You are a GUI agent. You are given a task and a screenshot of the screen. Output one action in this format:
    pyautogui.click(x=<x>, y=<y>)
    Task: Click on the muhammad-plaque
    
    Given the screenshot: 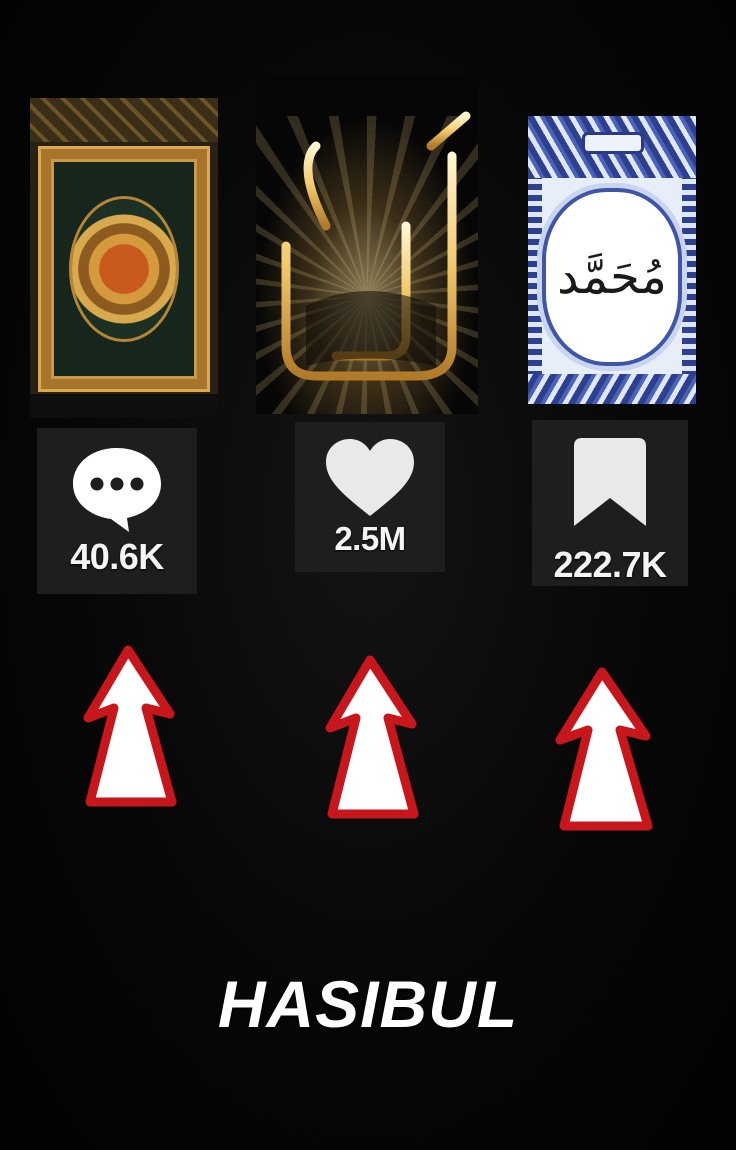 What is the action you would take?
    pyautogui.click(x=613, y=143)
    